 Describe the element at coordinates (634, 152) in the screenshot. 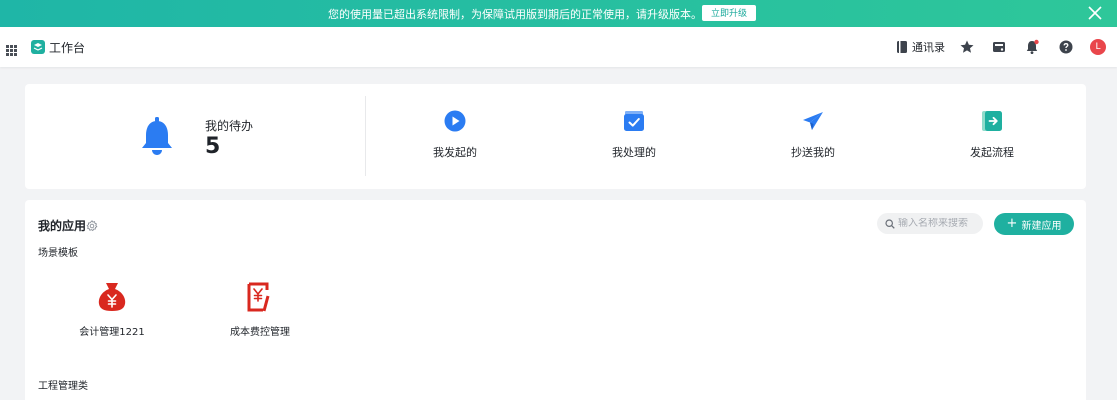

I see `quick-action-label: 我处理的` at that location.